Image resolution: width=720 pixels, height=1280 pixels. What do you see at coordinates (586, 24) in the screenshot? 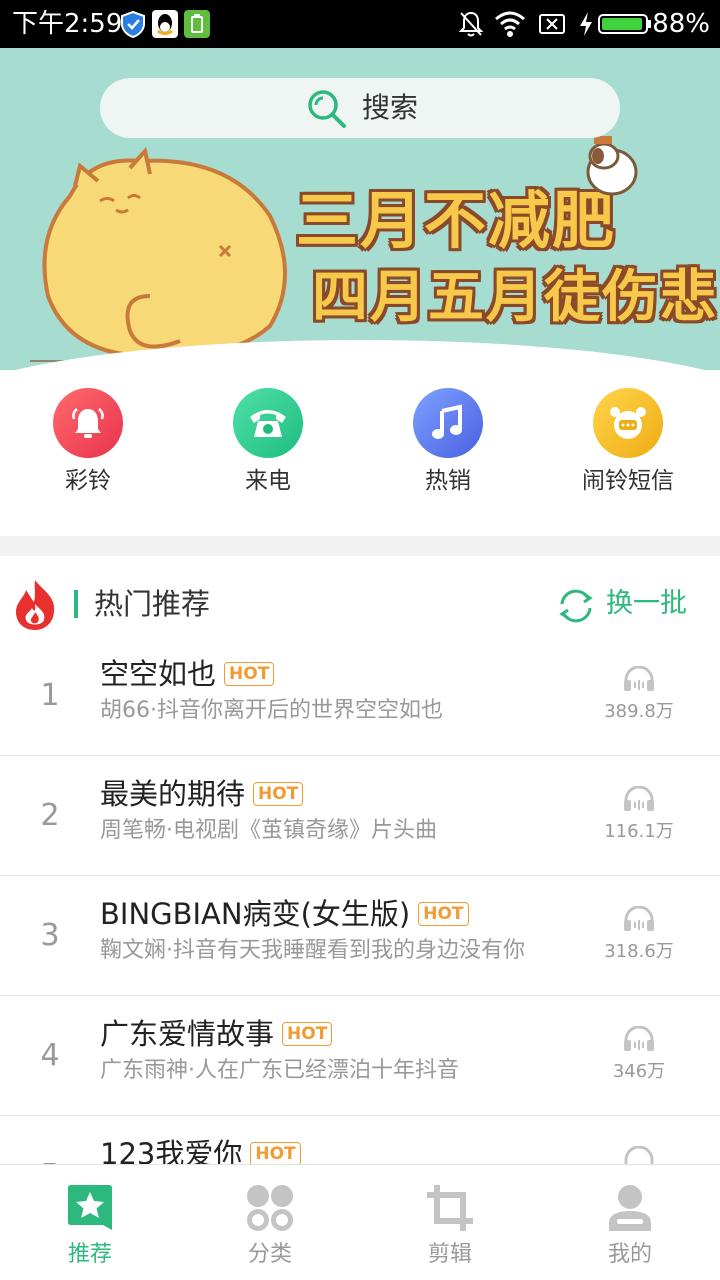
I see `charging-icon` at bounding box center [586, 24].